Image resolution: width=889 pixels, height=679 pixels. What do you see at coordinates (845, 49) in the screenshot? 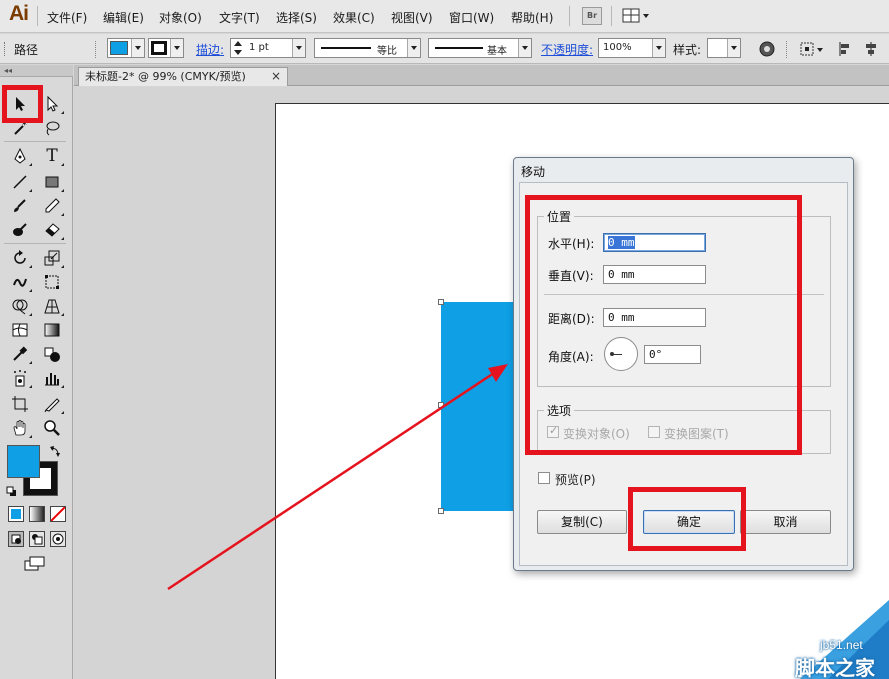
I see `align-left-button` at bounding box center [845, 49].